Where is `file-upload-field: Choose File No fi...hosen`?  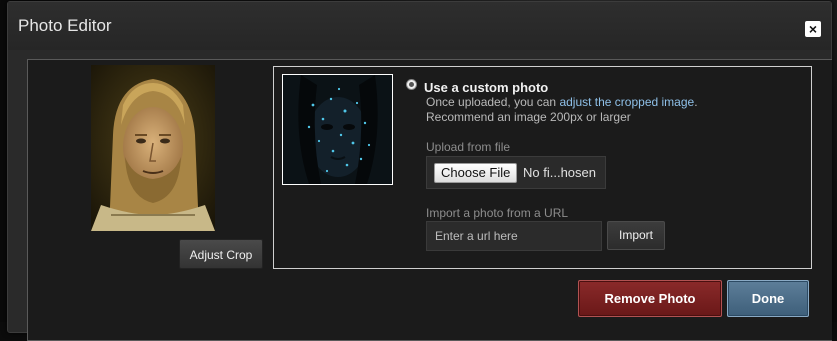 file-upload-field: Choose File No fi...hosen is located at coordinates (516, 172).